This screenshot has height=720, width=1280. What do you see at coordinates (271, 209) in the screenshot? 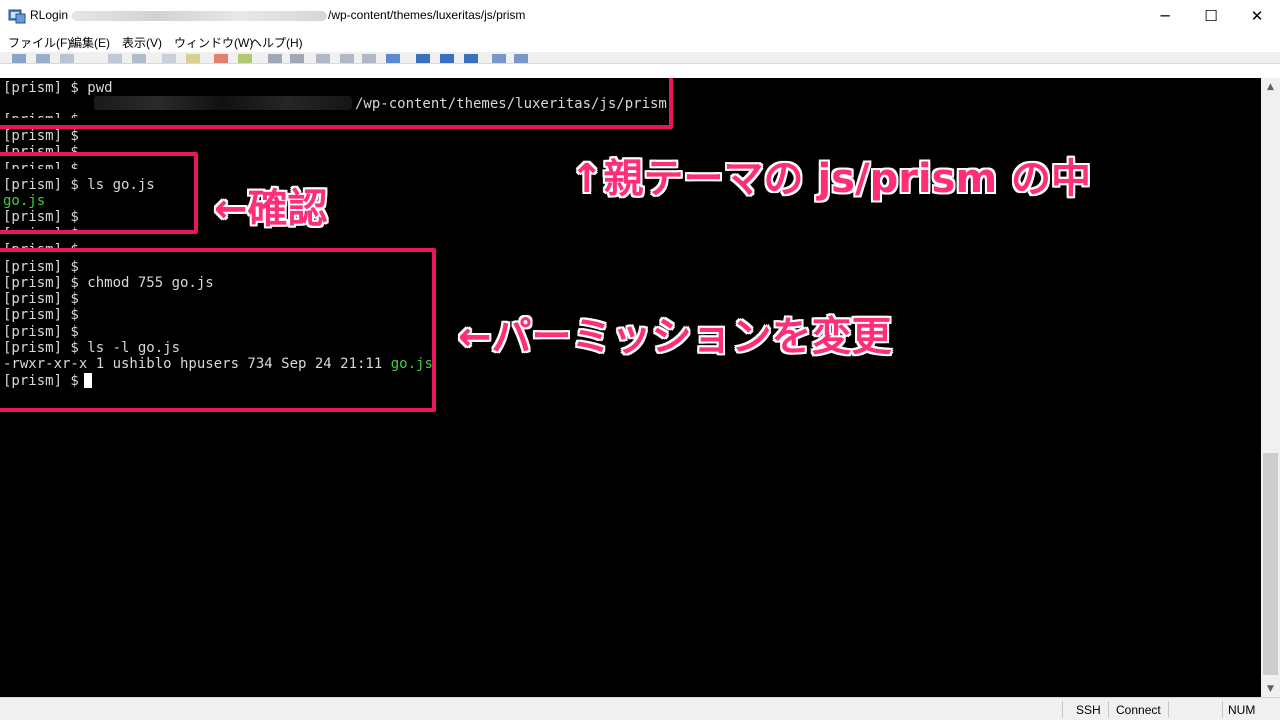
I see `annotation-confirm: ←確認` at bounding box center [271, 209].